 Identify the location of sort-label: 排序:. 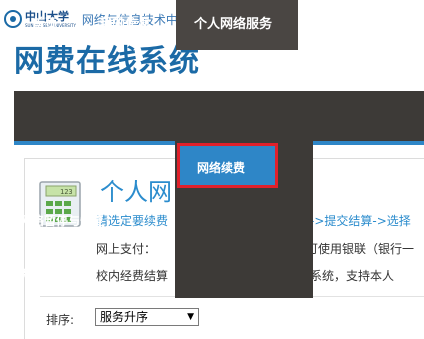
(60, 320).